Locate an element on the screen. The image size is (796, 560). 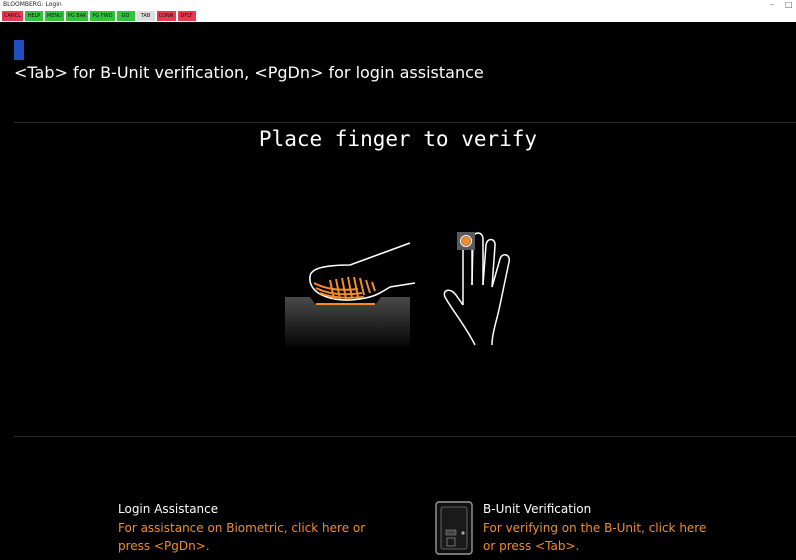
biometric-illustration is located at coordinates (410, 289).